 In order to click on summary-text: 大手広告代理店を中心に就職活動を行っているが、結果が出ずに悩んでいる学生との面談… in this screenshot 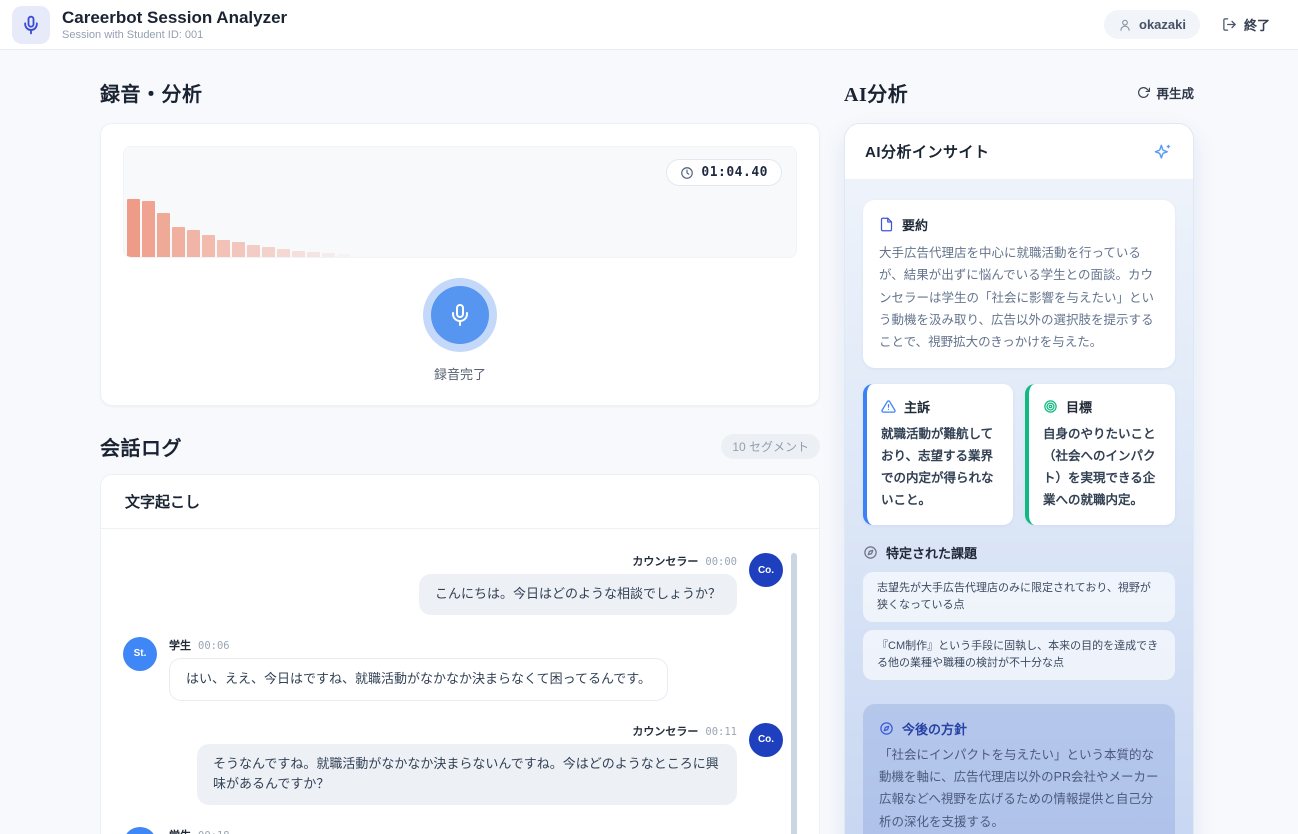, I will do `click(1017, 297)`.